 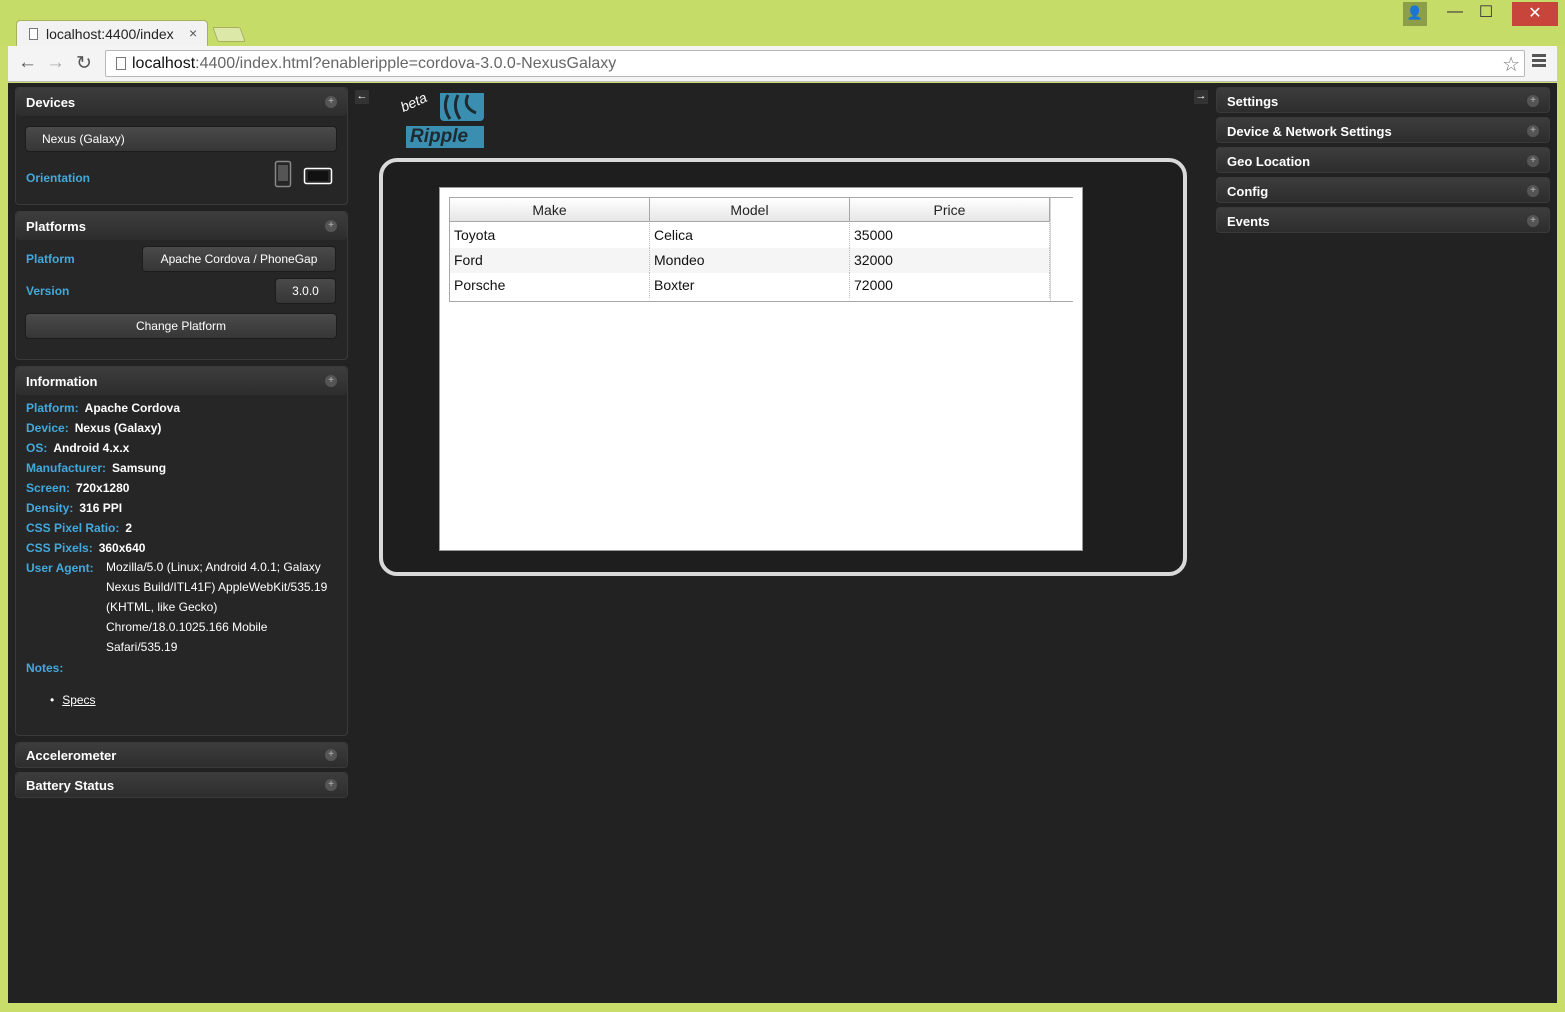 What do you see at coordinates (48, 291) in the screenshot?
I see `version-label: Version` at bounding box center [48, 291].